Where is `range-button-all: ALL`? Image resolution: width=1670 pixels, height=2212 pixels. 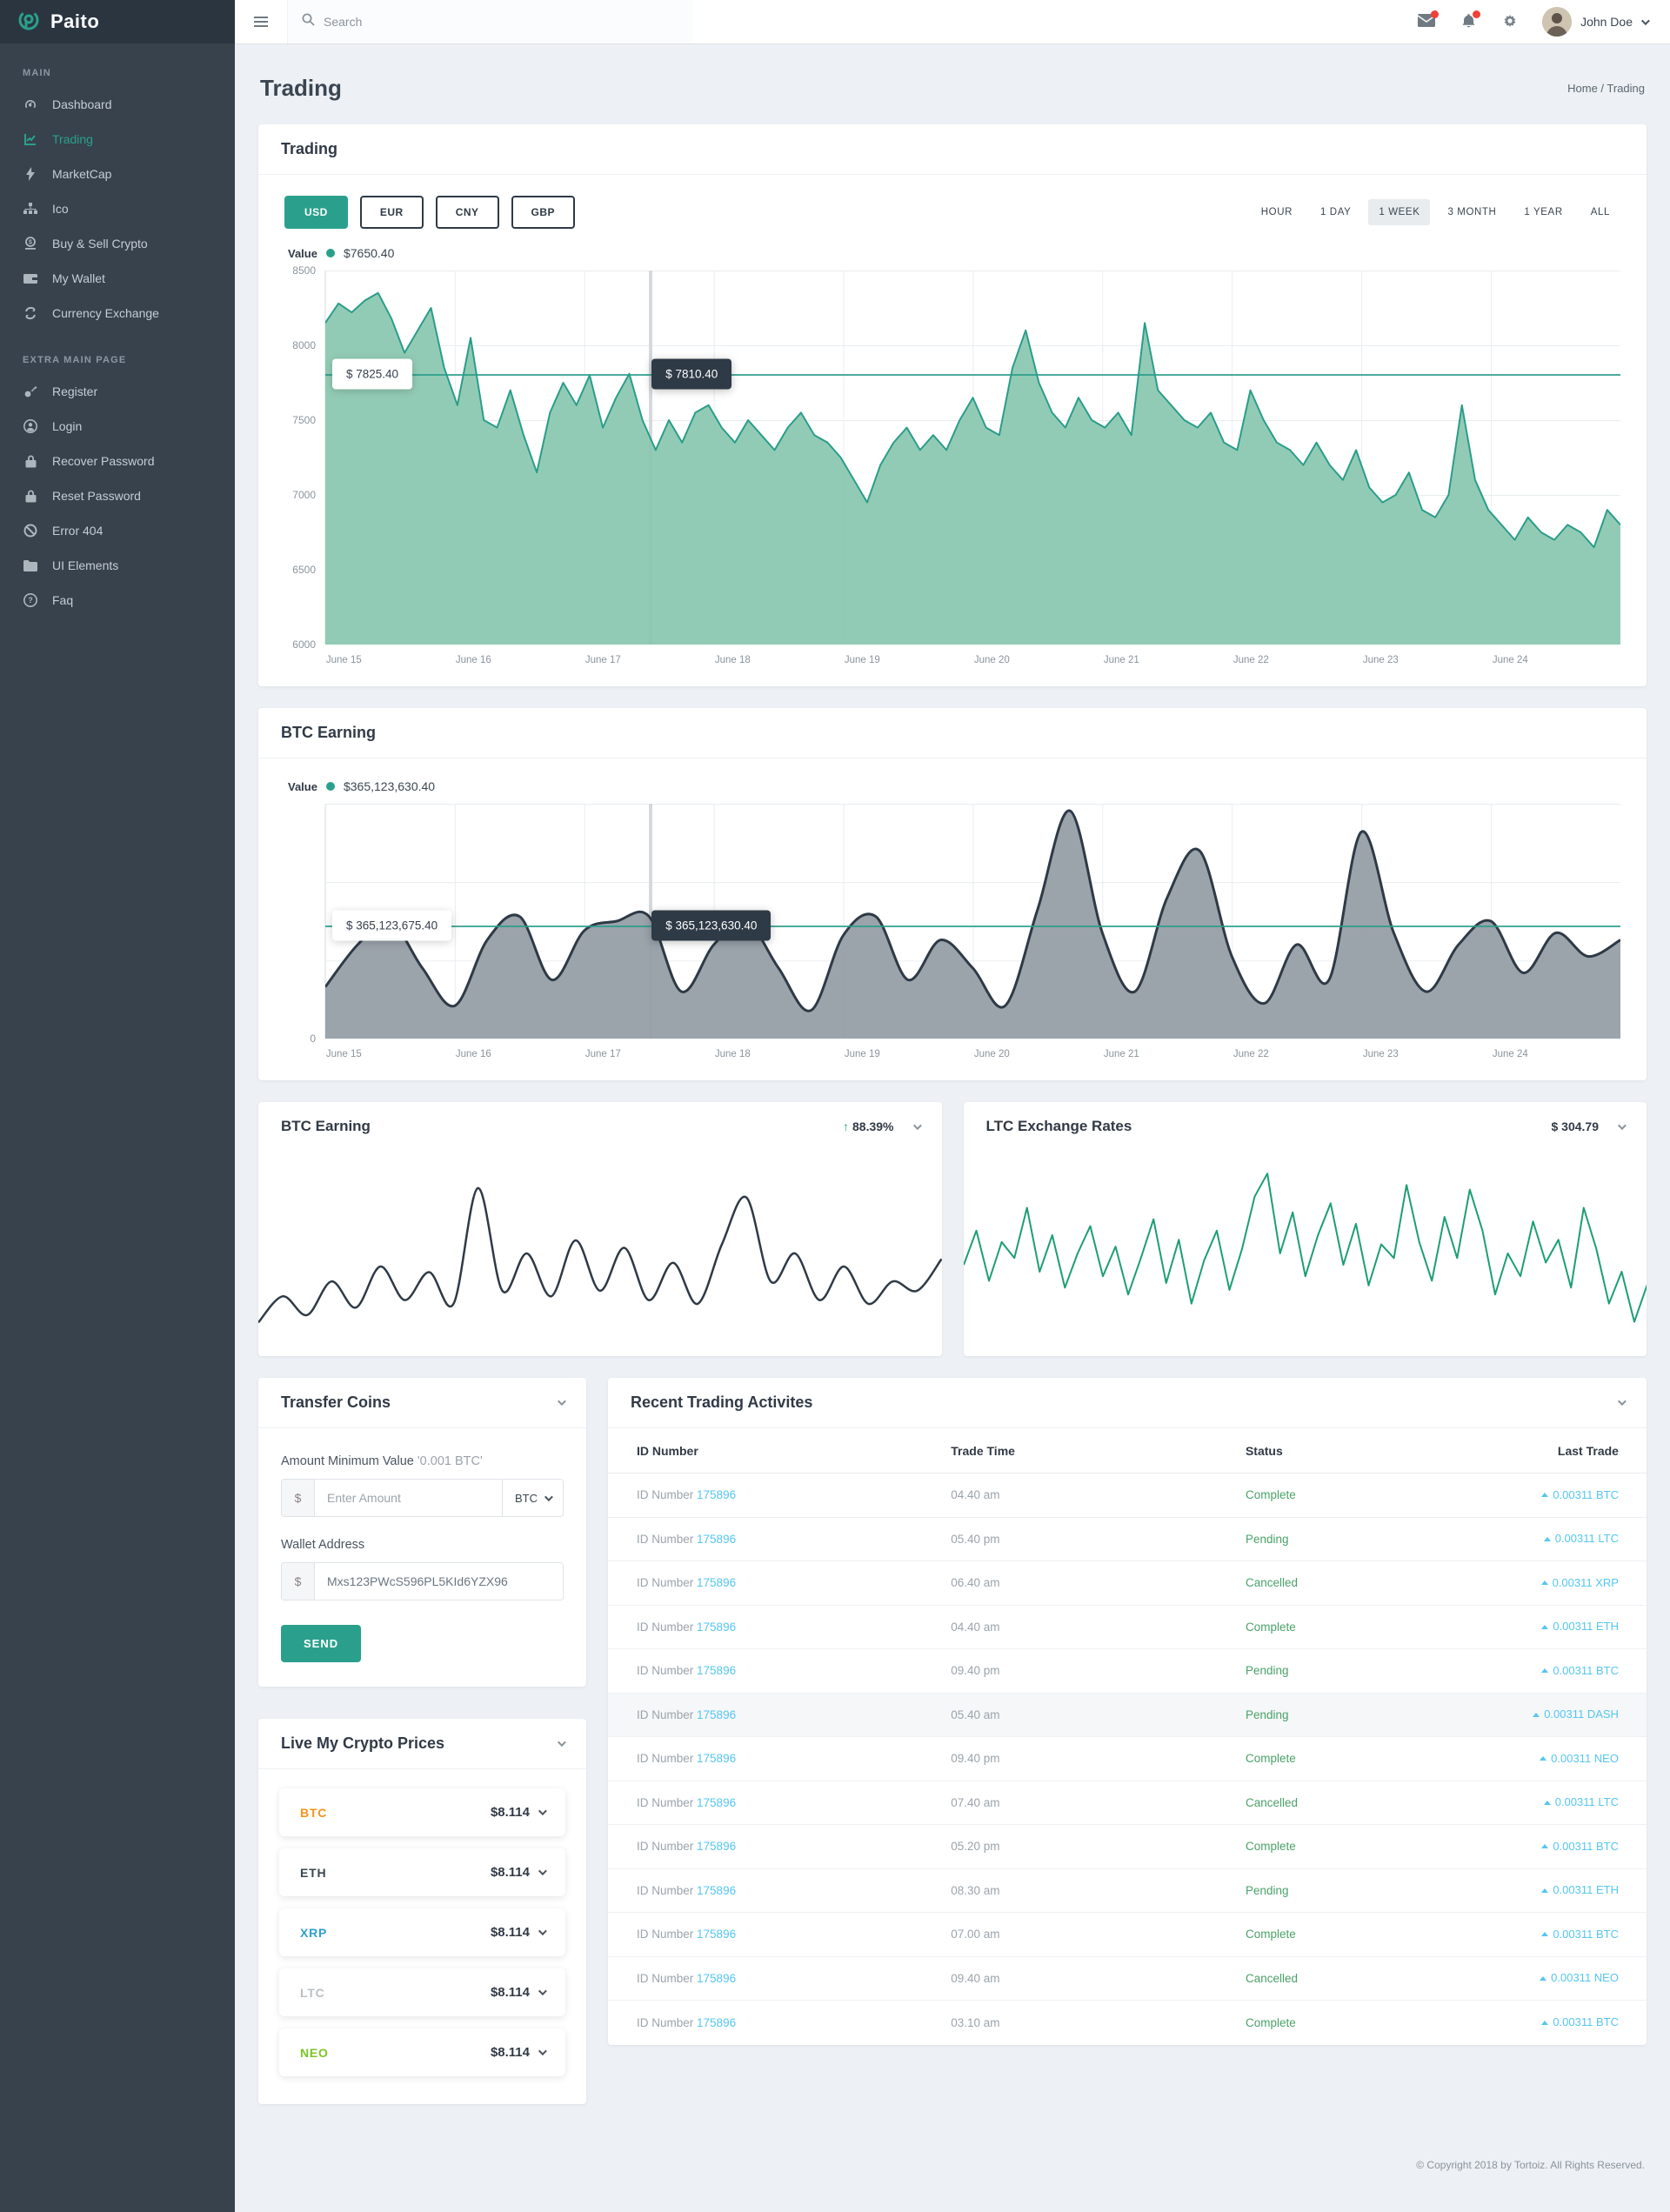 range-button-all: ALL is located at coordinates (1600, 212).